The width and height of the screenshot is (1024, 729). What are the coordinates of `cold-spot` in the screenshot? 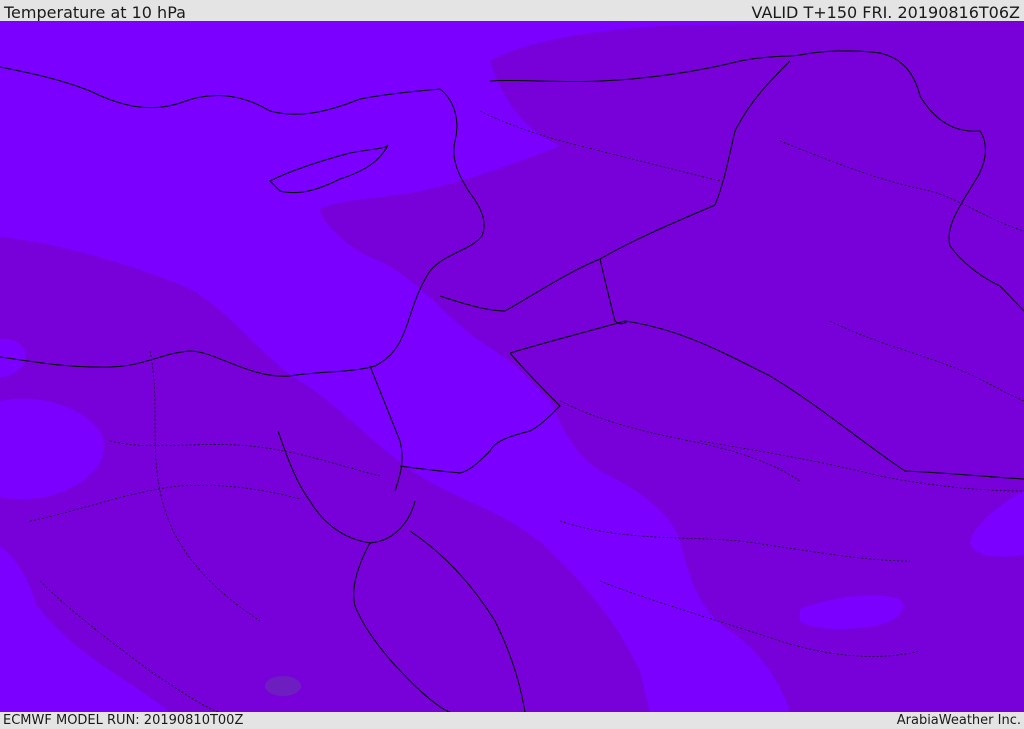 It's located at (283, 686).